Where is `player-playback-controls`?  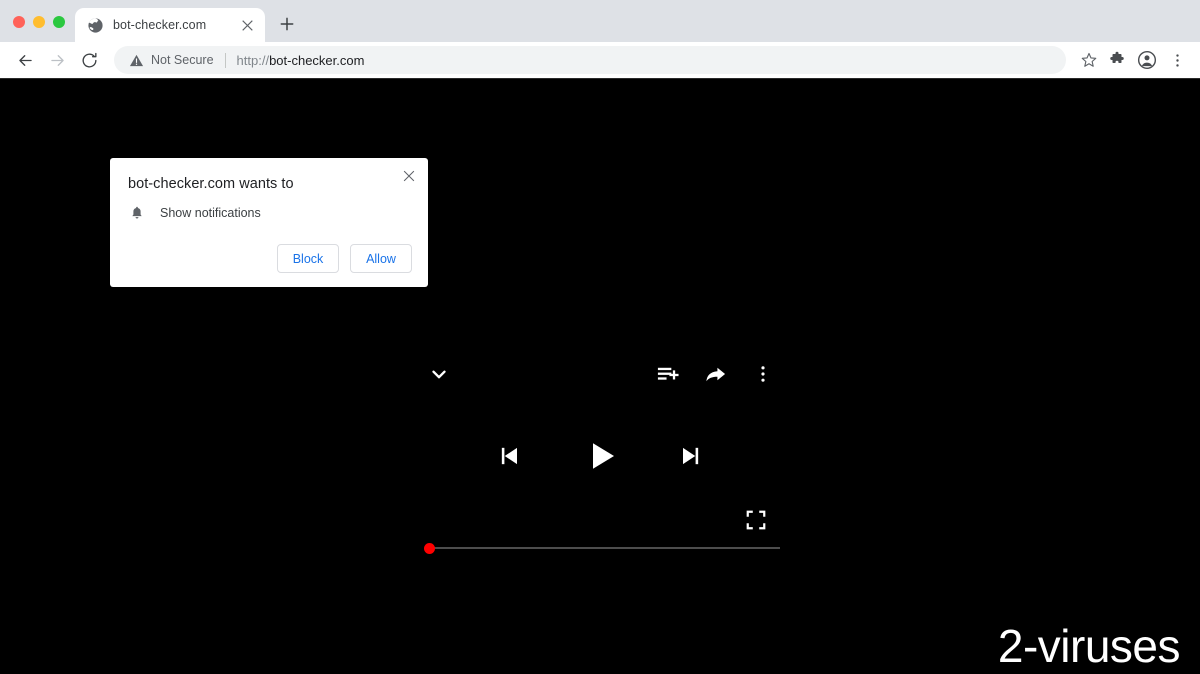
player-playback-controls is located at coordinates (602, 456).